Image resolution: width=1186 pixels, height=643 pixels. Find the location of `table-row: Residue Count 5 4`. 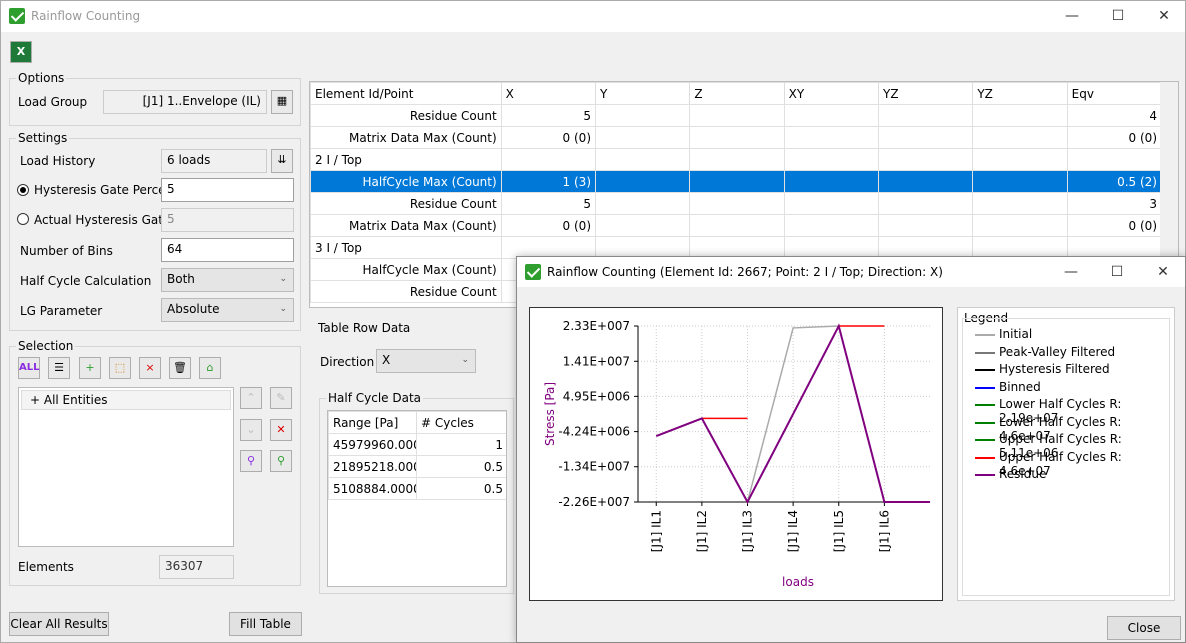

table-row: Residue Count 5 4 is located at coordinates (736, 115).